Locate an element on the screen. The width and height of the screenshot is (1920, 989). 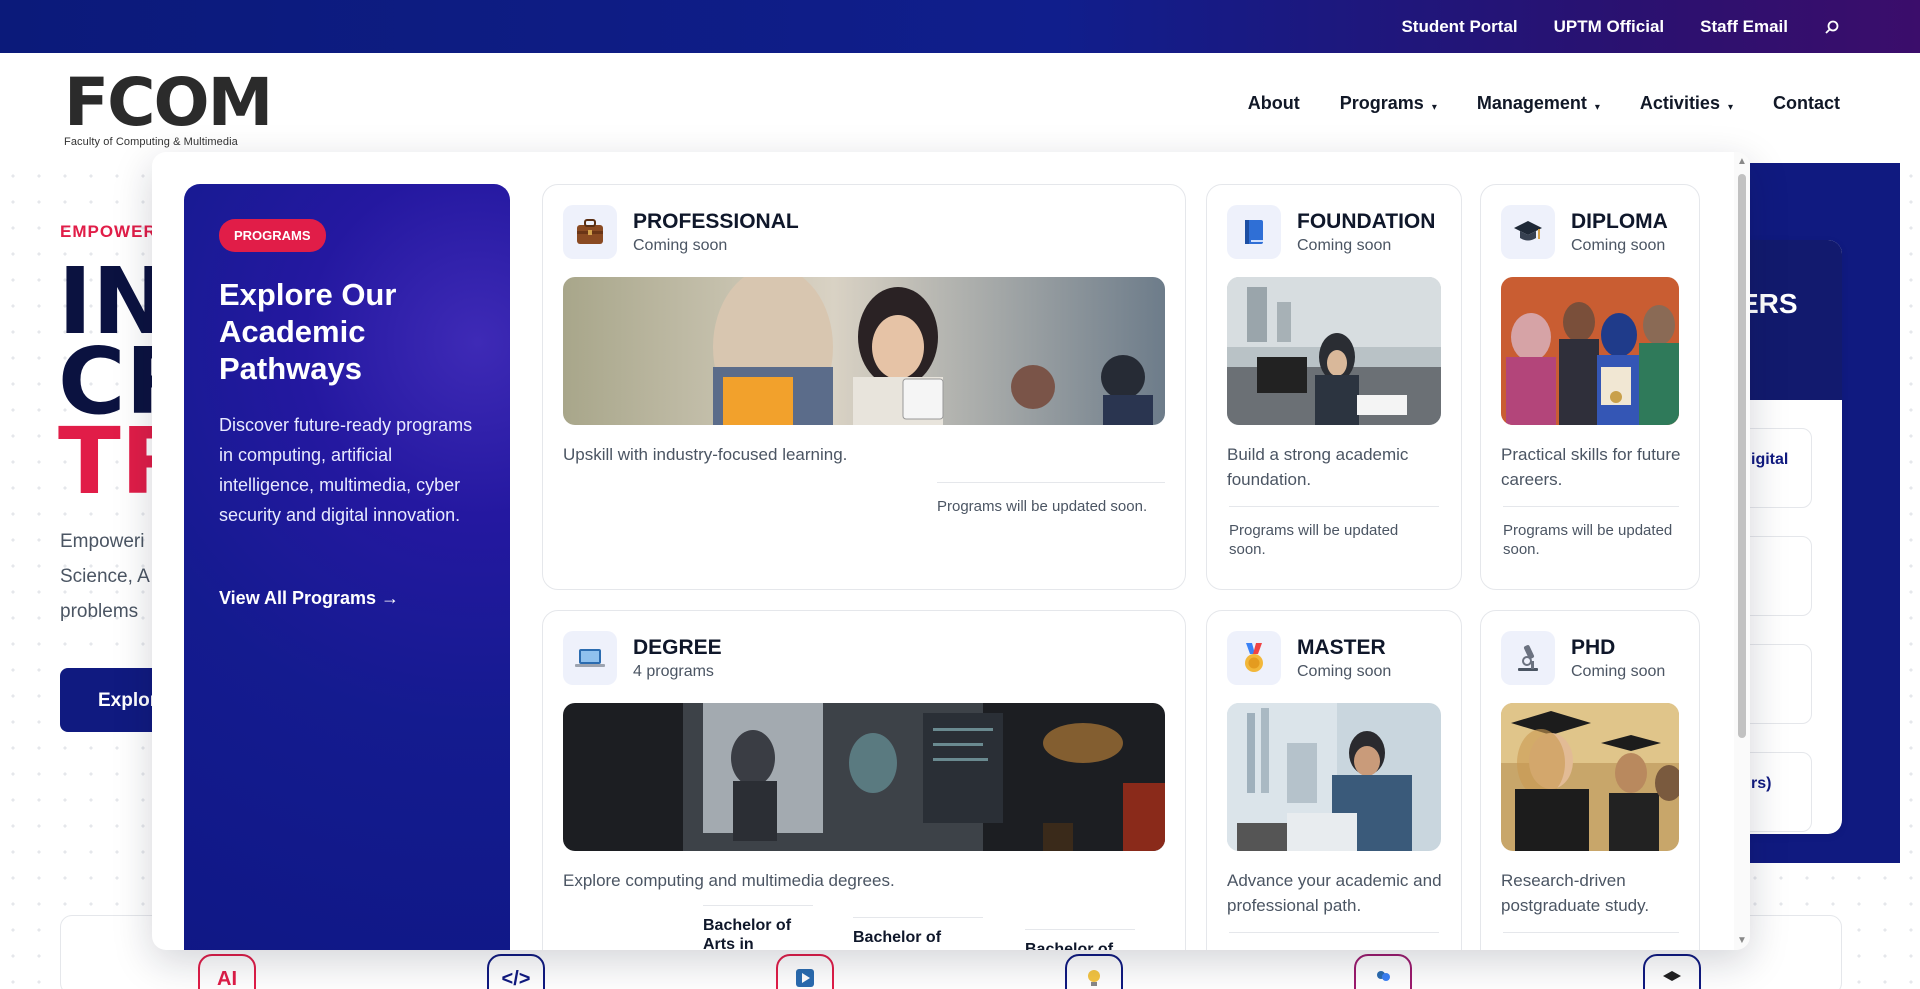
hero-paragraph-line: problems is located at coordinates (99, 611).